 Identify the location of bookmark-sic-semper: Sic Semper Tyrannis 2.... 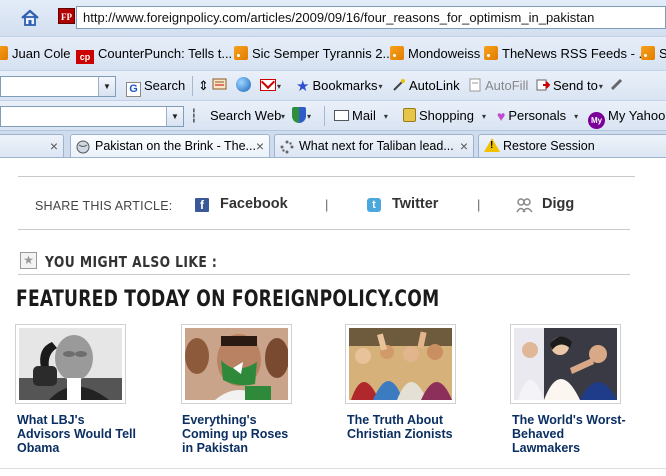
(313, 54).